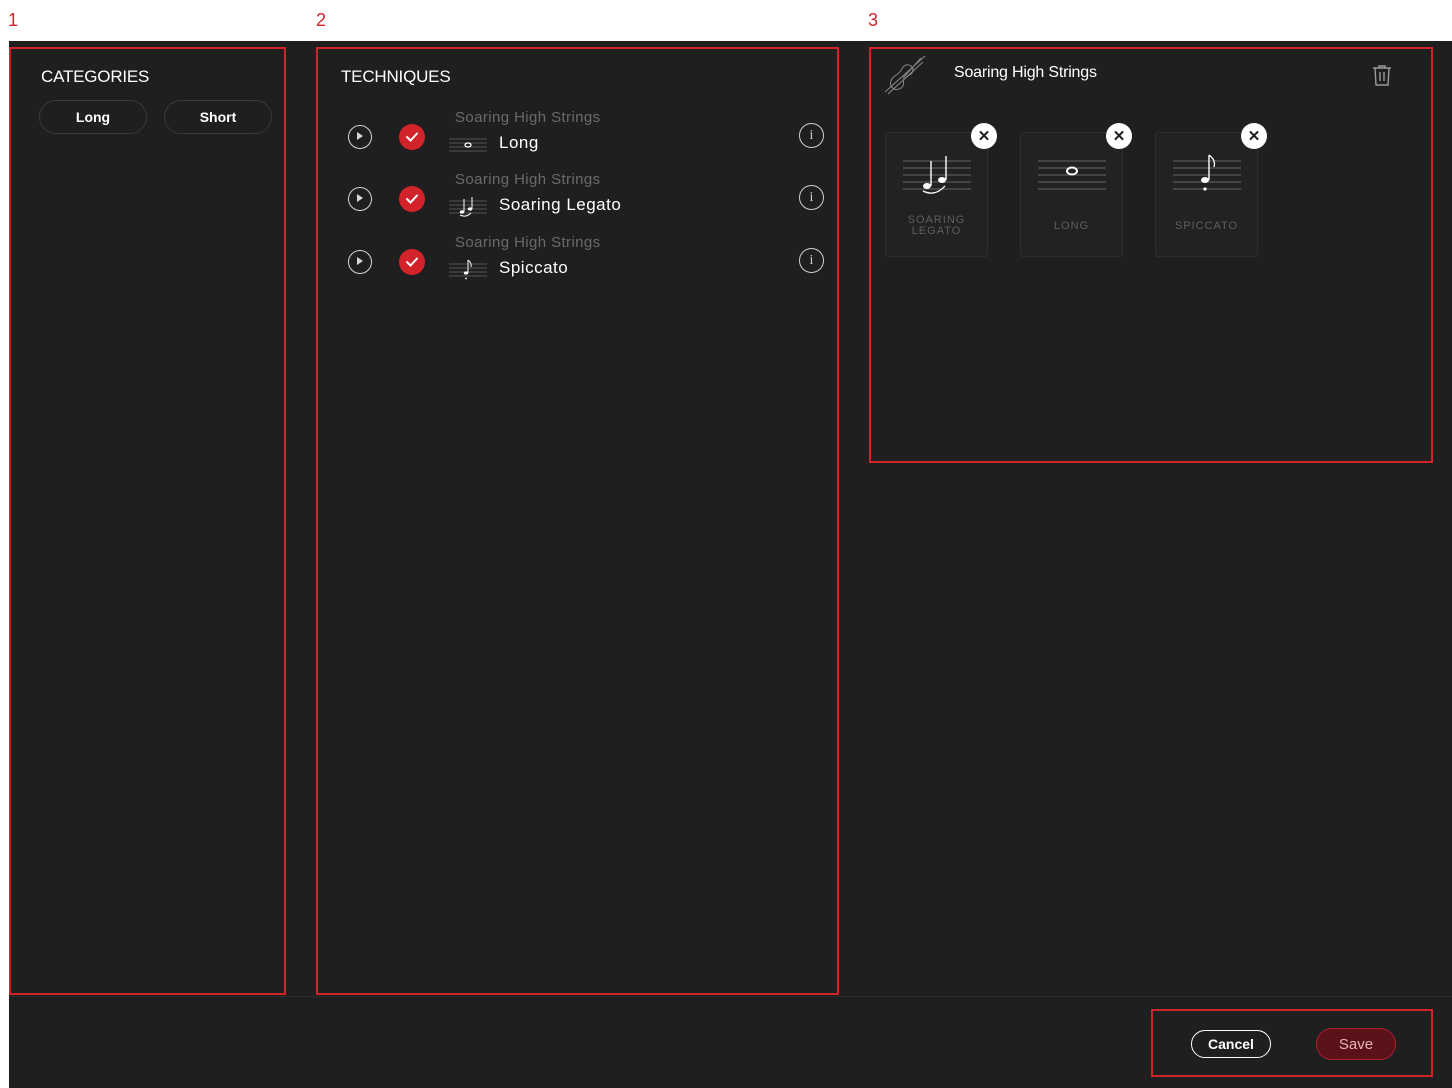 This screenshot has width=1452, height=1088. What do you see at coordinates (578, 265) in the screenshot?
I see `technique-row: Soaring High Strings Spiccato i` at bounding box center [578, 265].